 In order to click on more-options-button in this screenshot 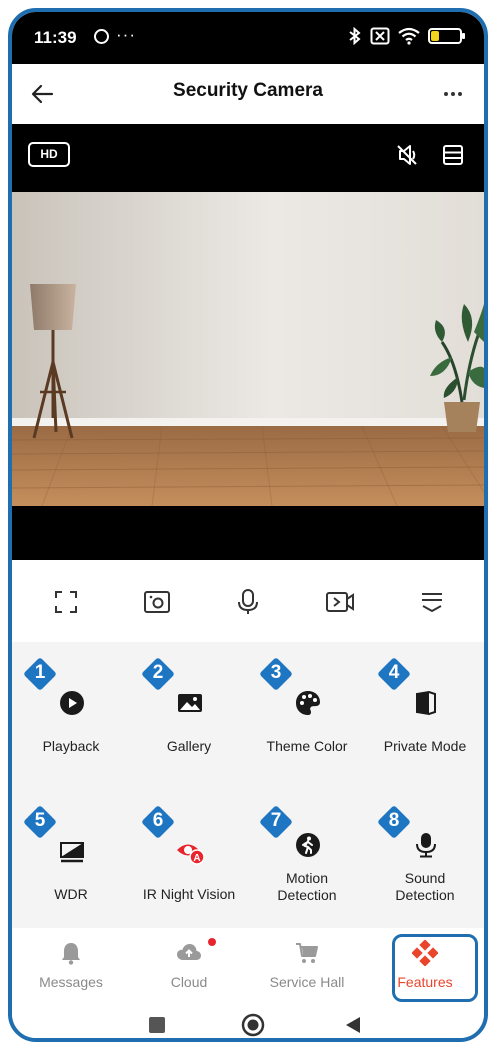, I will do `click(453, 94)`.